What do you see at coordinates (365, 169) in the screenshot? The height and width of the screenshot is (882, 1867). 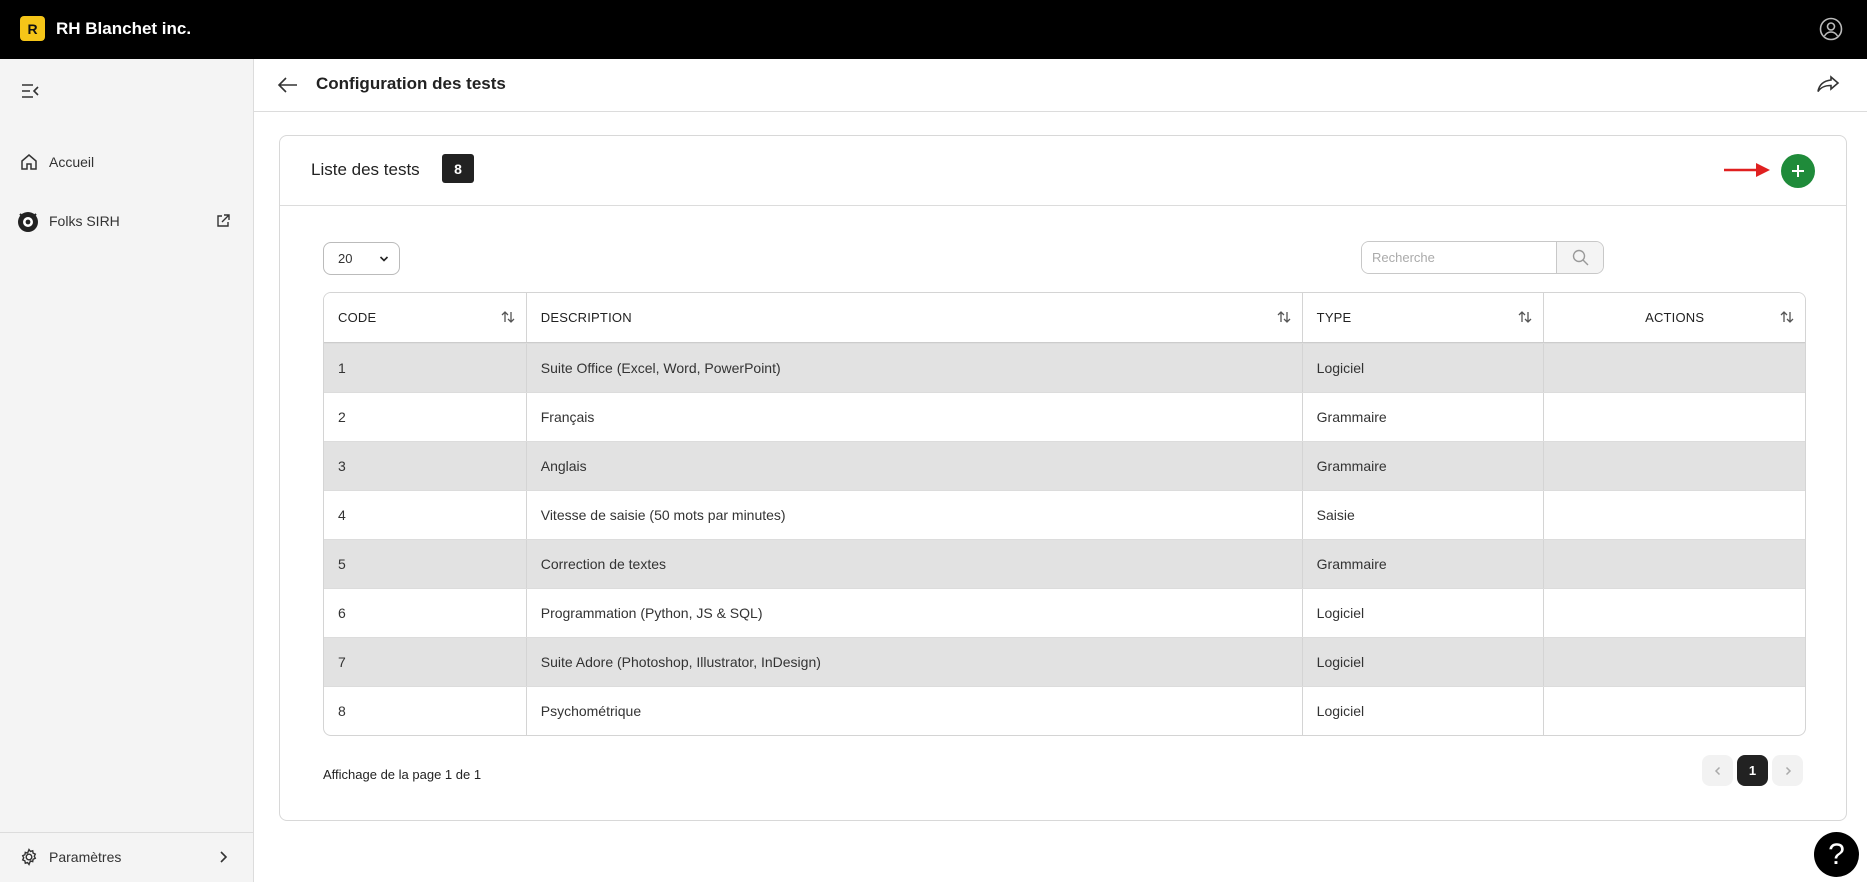 I see `card-title: Liste des tests` at bounding box center [365, 169].